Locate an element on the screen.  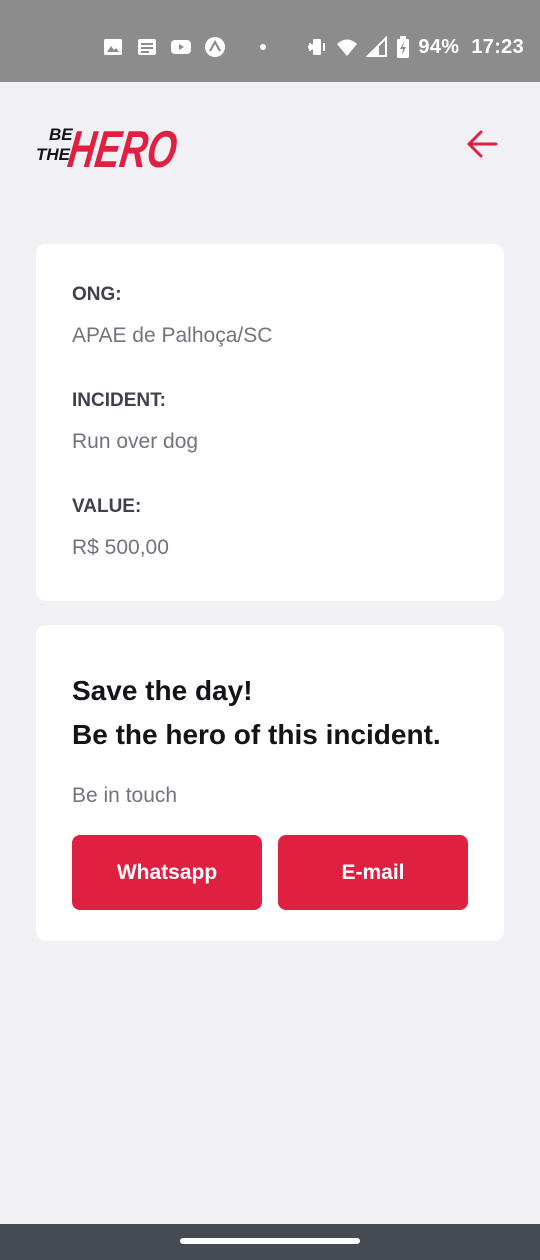
value-label: VALUE: is located at coordinates (107, 506).